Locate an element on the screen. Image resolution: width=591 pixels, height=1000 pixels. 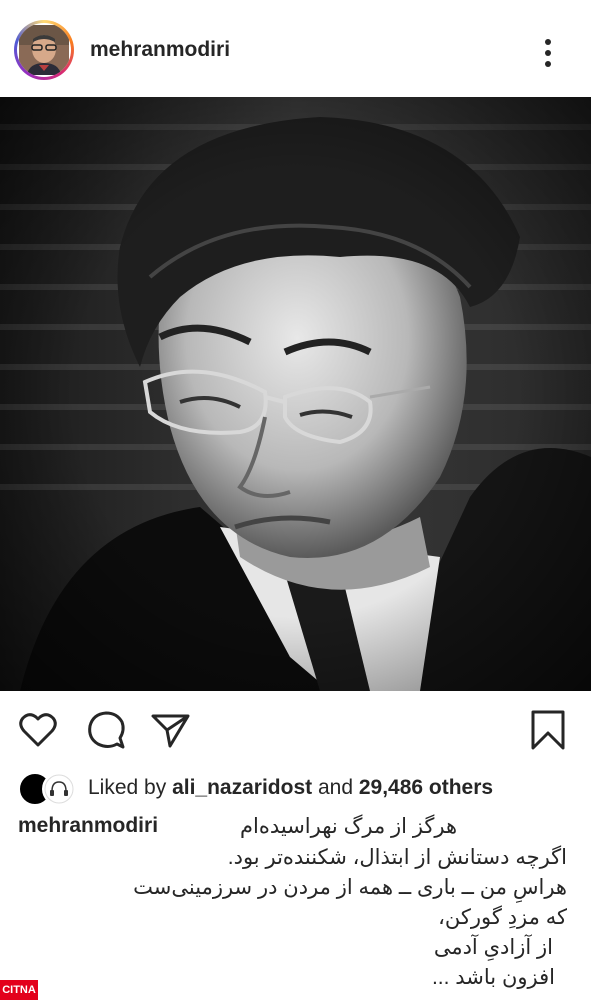
story-ring is located at coordinates (44, 50).